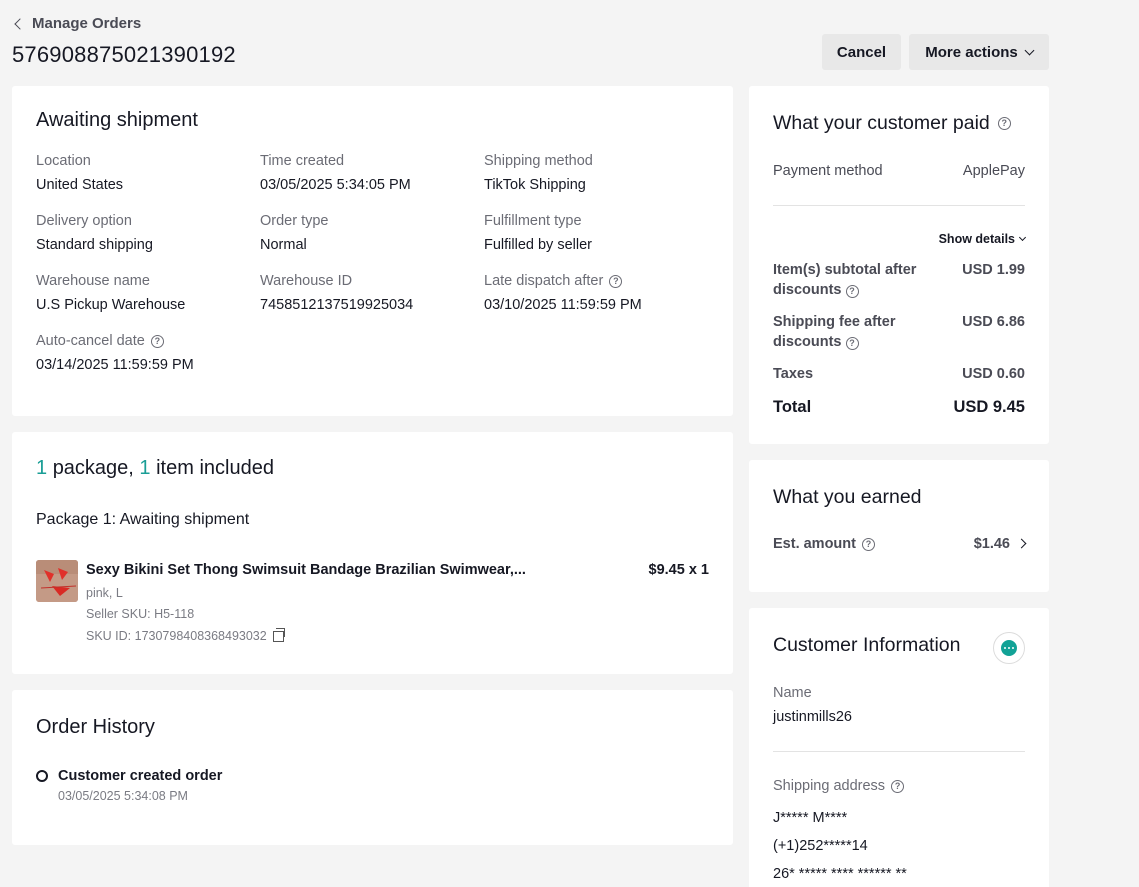 This screenshot has width=1139, height=887. Describe the element at coordinates (810, 818) in the screenshot. I see `address-line: J***** M****` at that location.